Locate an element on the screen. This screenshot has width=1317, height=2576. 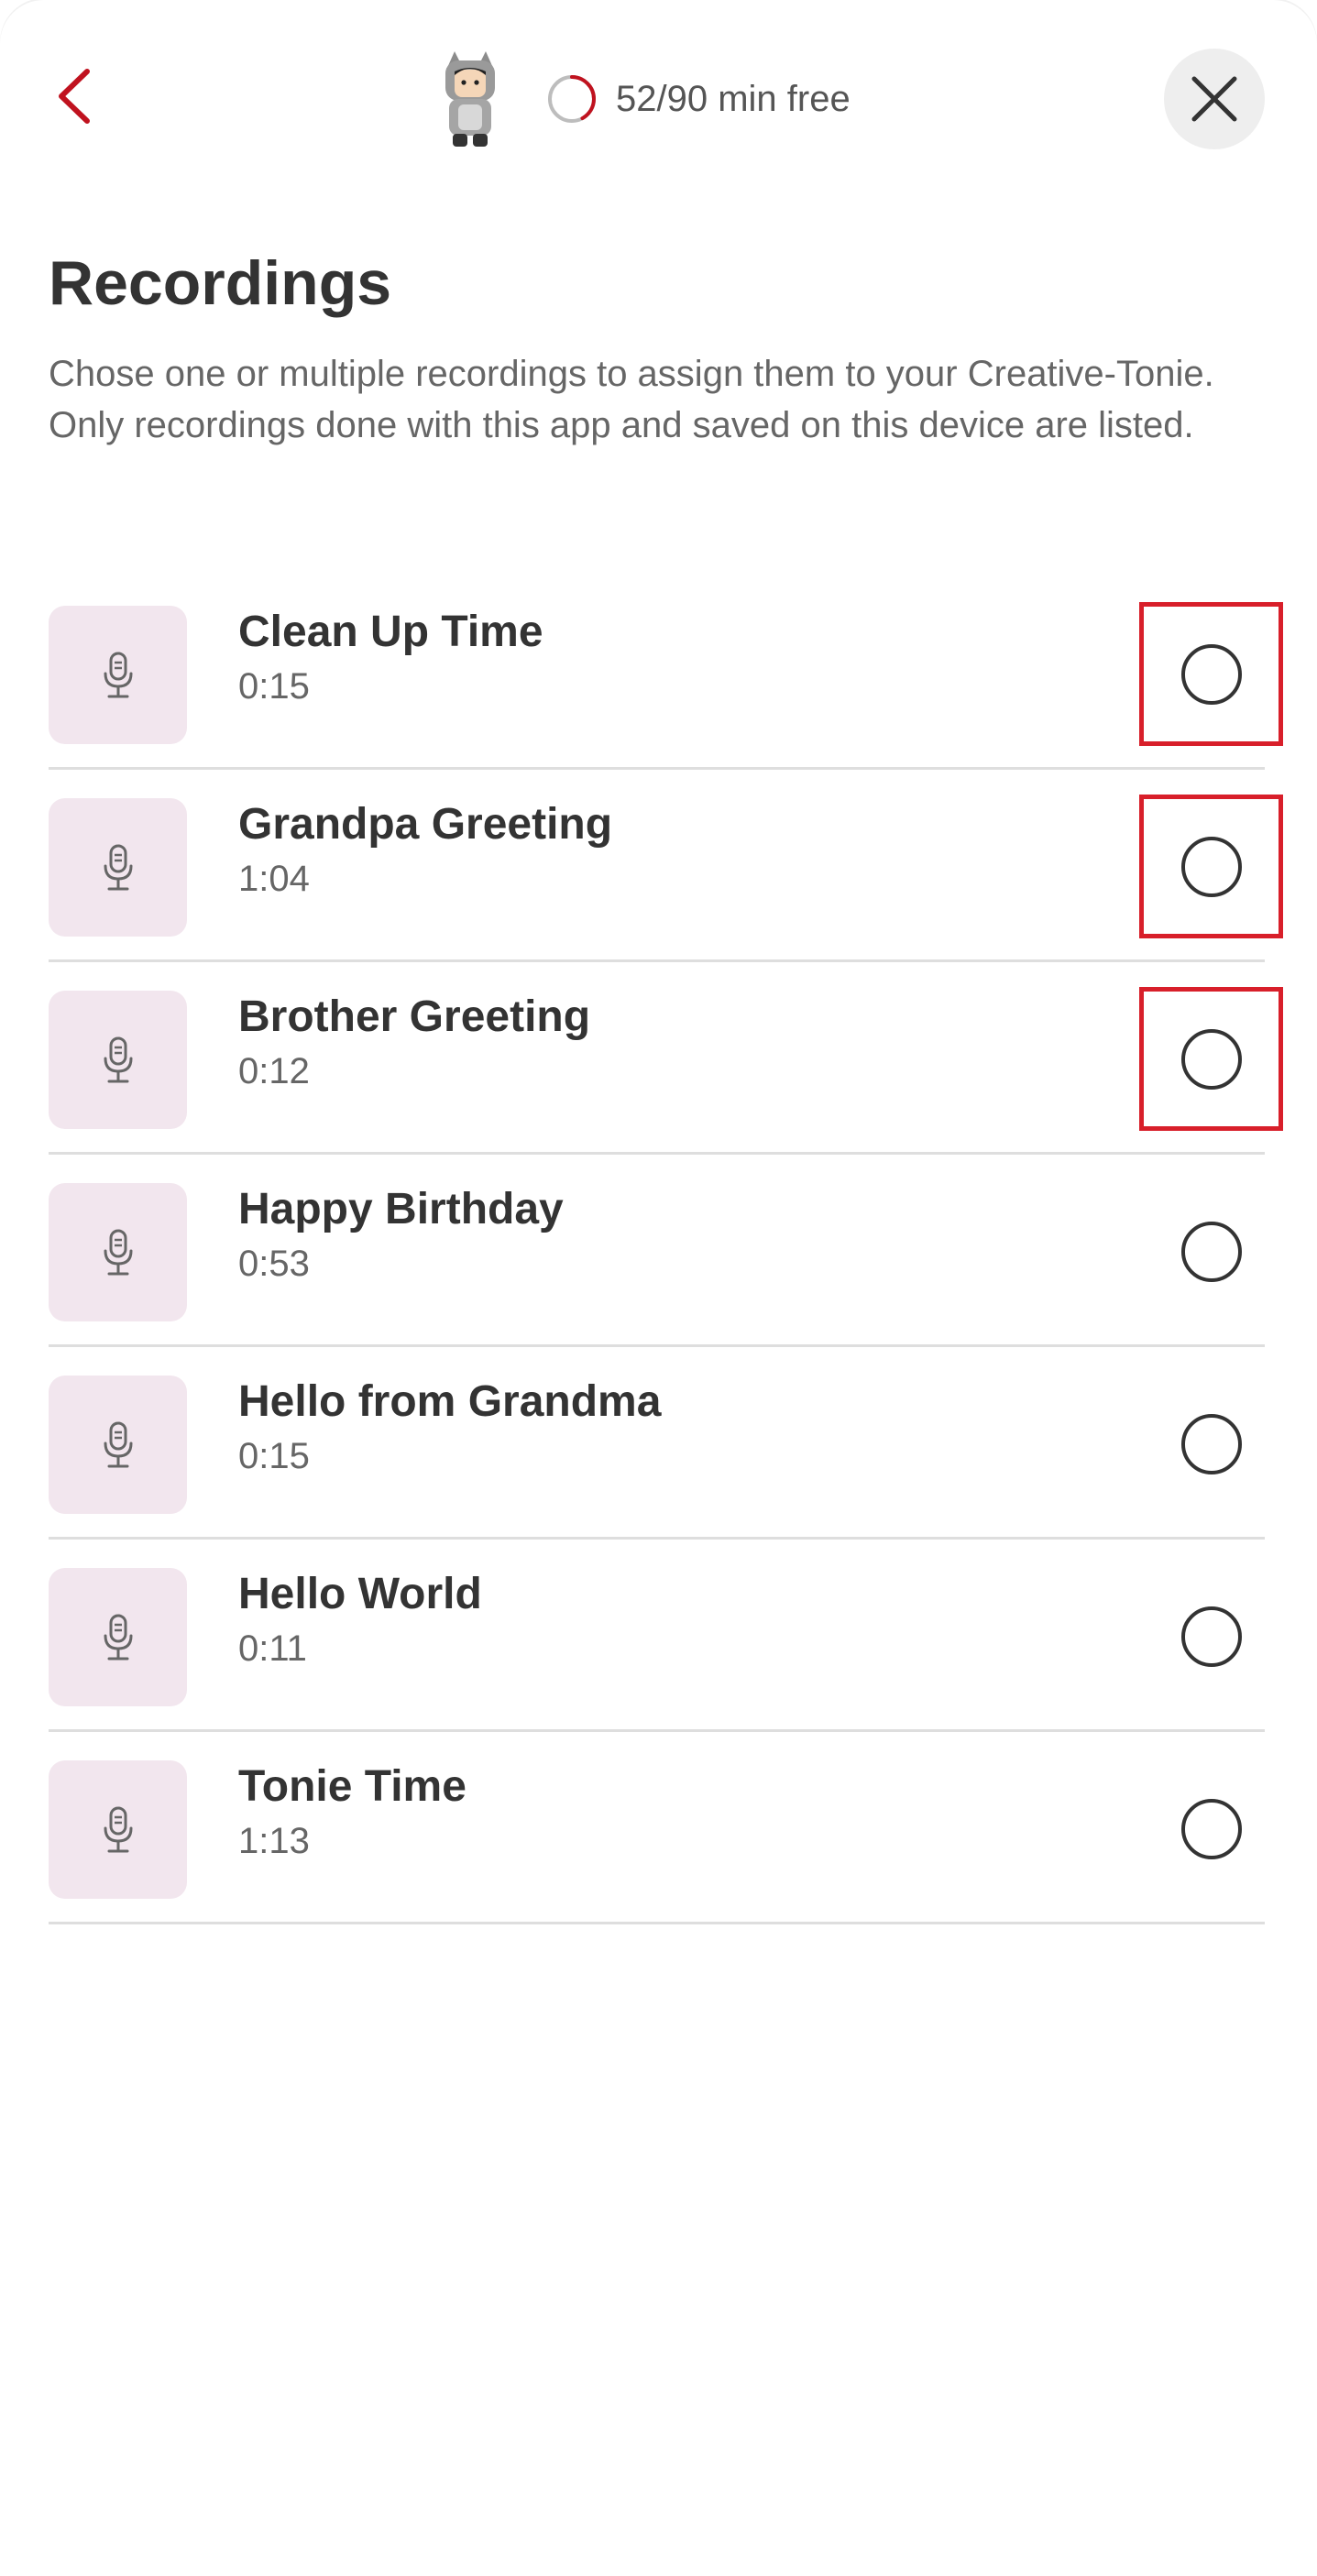
page-title: Recordings is located at coordinates (220, 283).